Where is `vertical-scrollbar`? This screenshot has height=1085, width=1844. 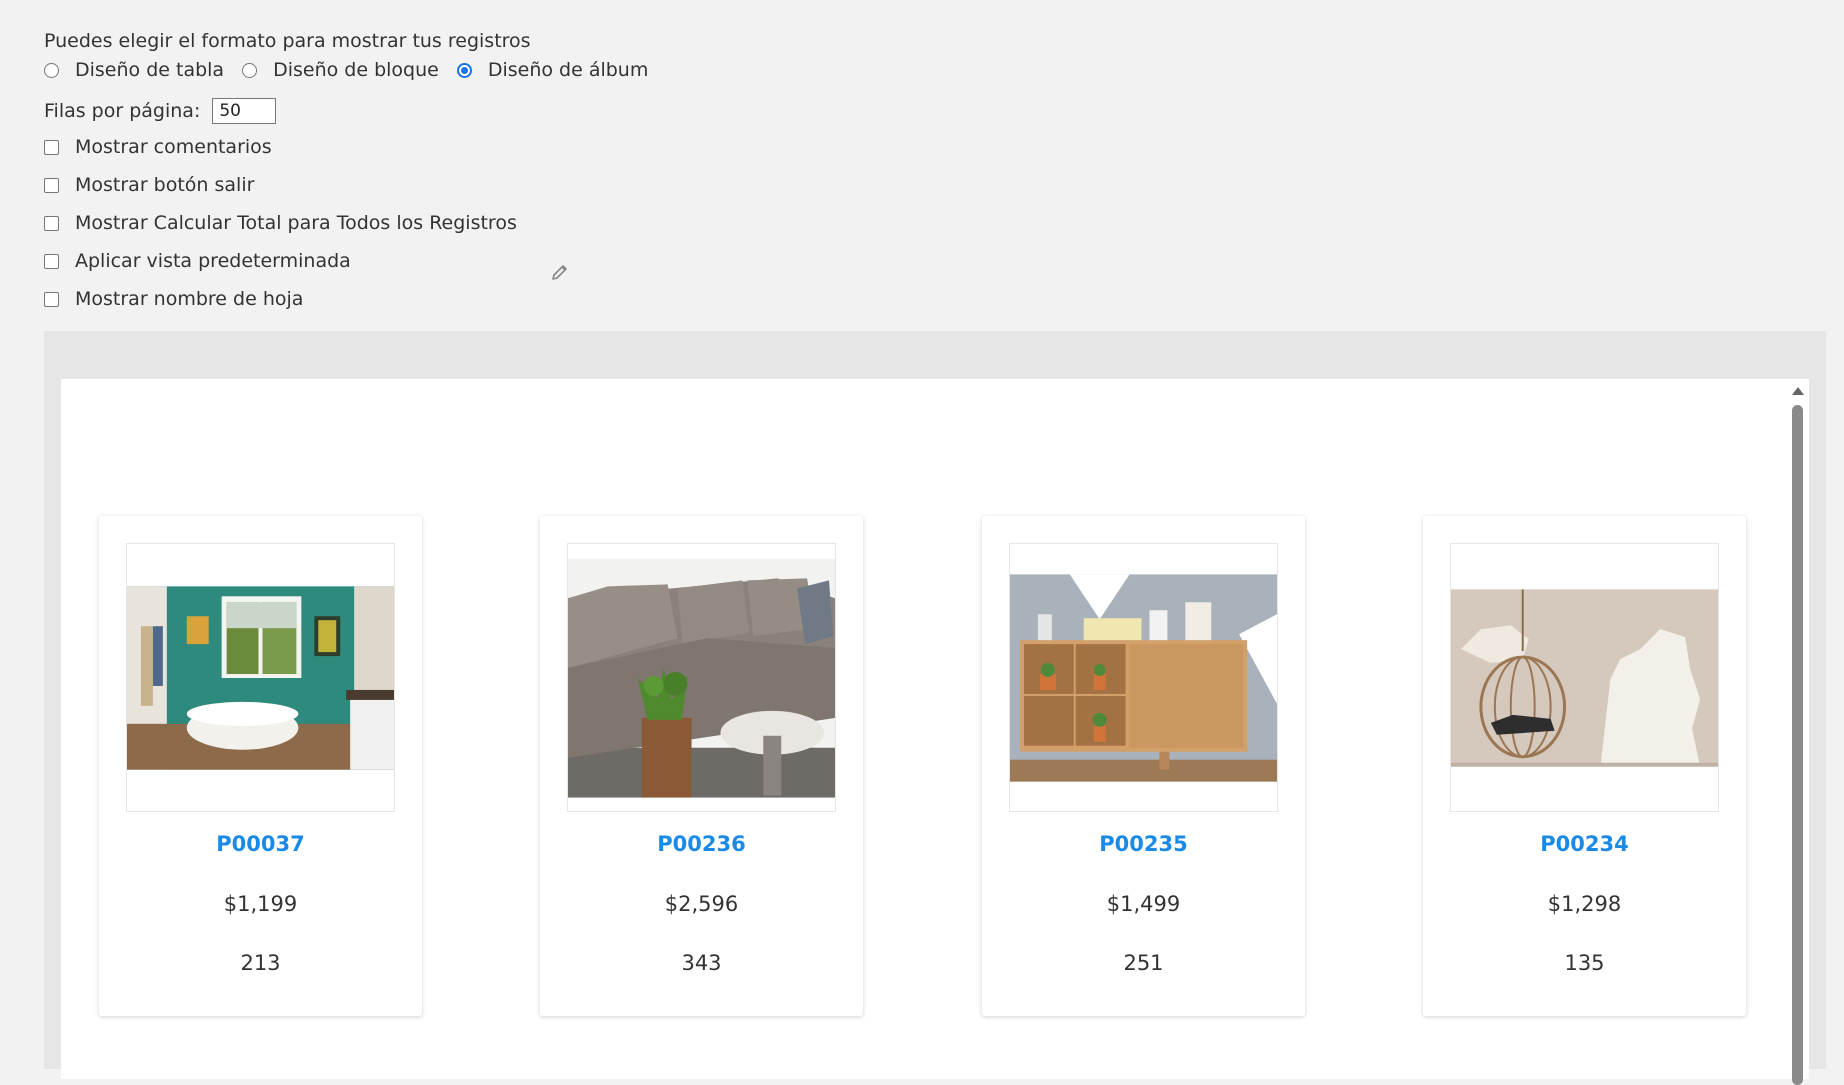 vertical-scrollbar is located at coordinates (1797, 732).